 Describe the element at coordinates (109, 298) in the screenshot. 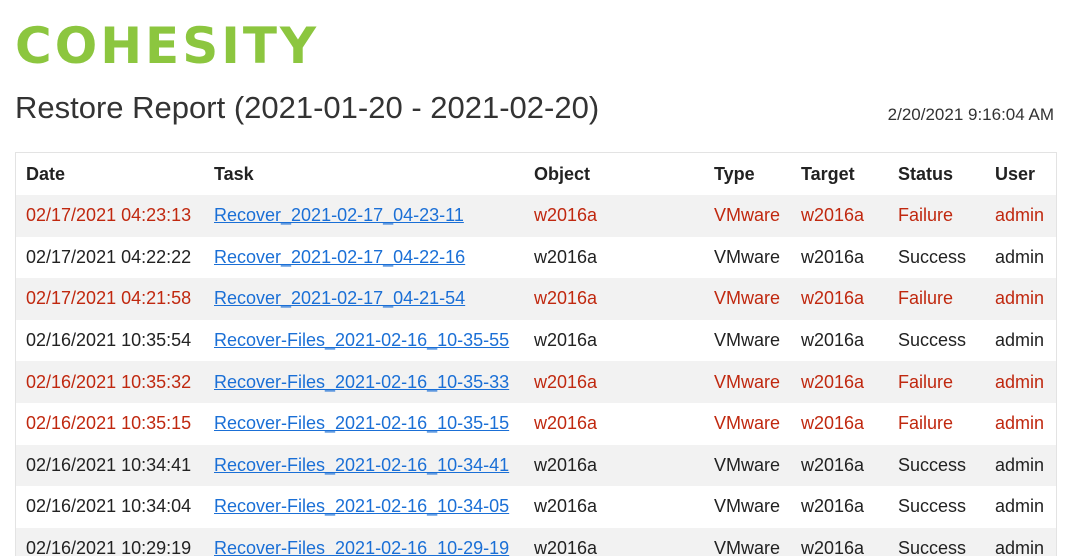

I see `cell-date: 02/17/2021 04:21:58` at that location.